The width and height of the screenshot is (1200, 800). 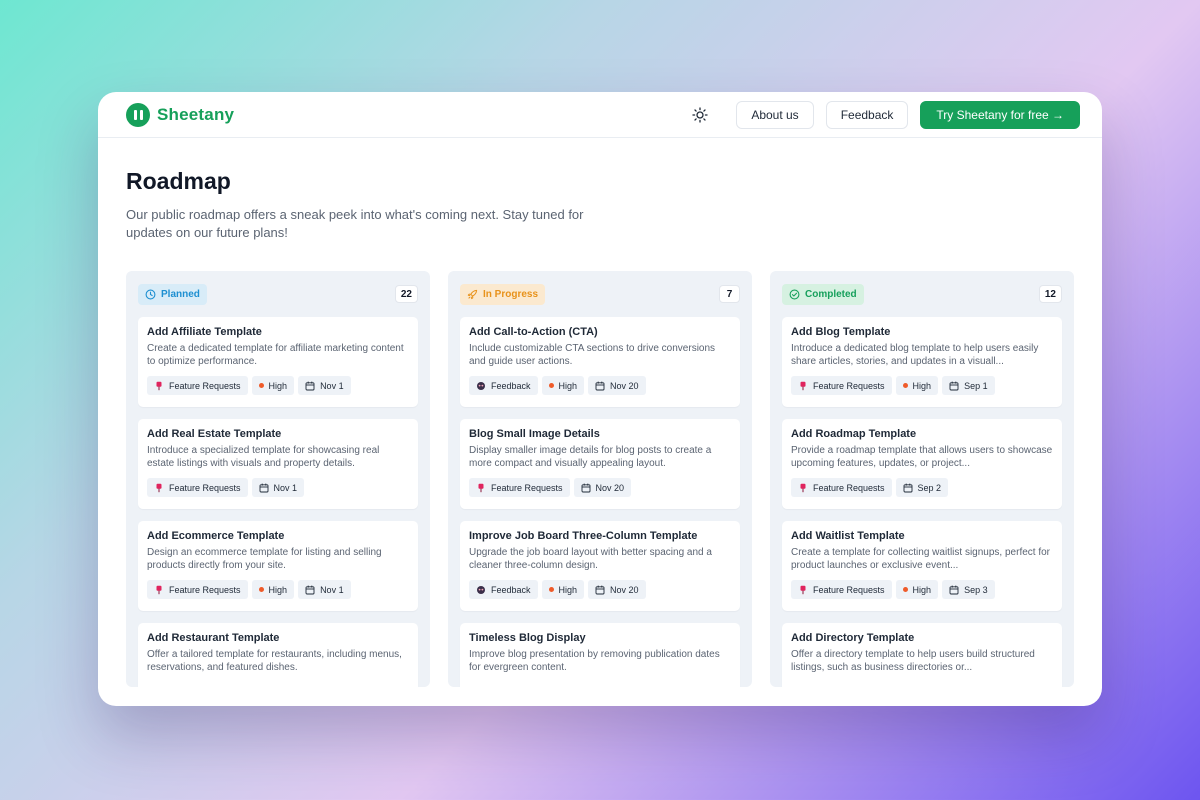 I want to click on card-title: Improve Job Board Three-Column Template, so click(x=583, y=536).